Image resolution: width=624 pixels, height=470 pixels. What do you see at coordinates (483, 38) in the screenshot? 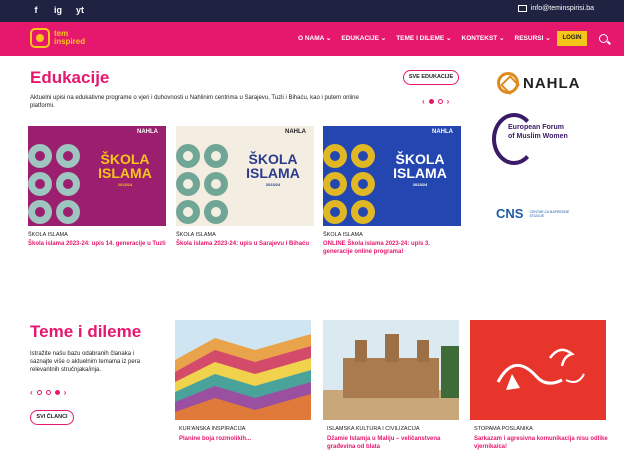
I see `menu-item-kontekst: KONTEKST ⌄` at bounding box center [483, 38].